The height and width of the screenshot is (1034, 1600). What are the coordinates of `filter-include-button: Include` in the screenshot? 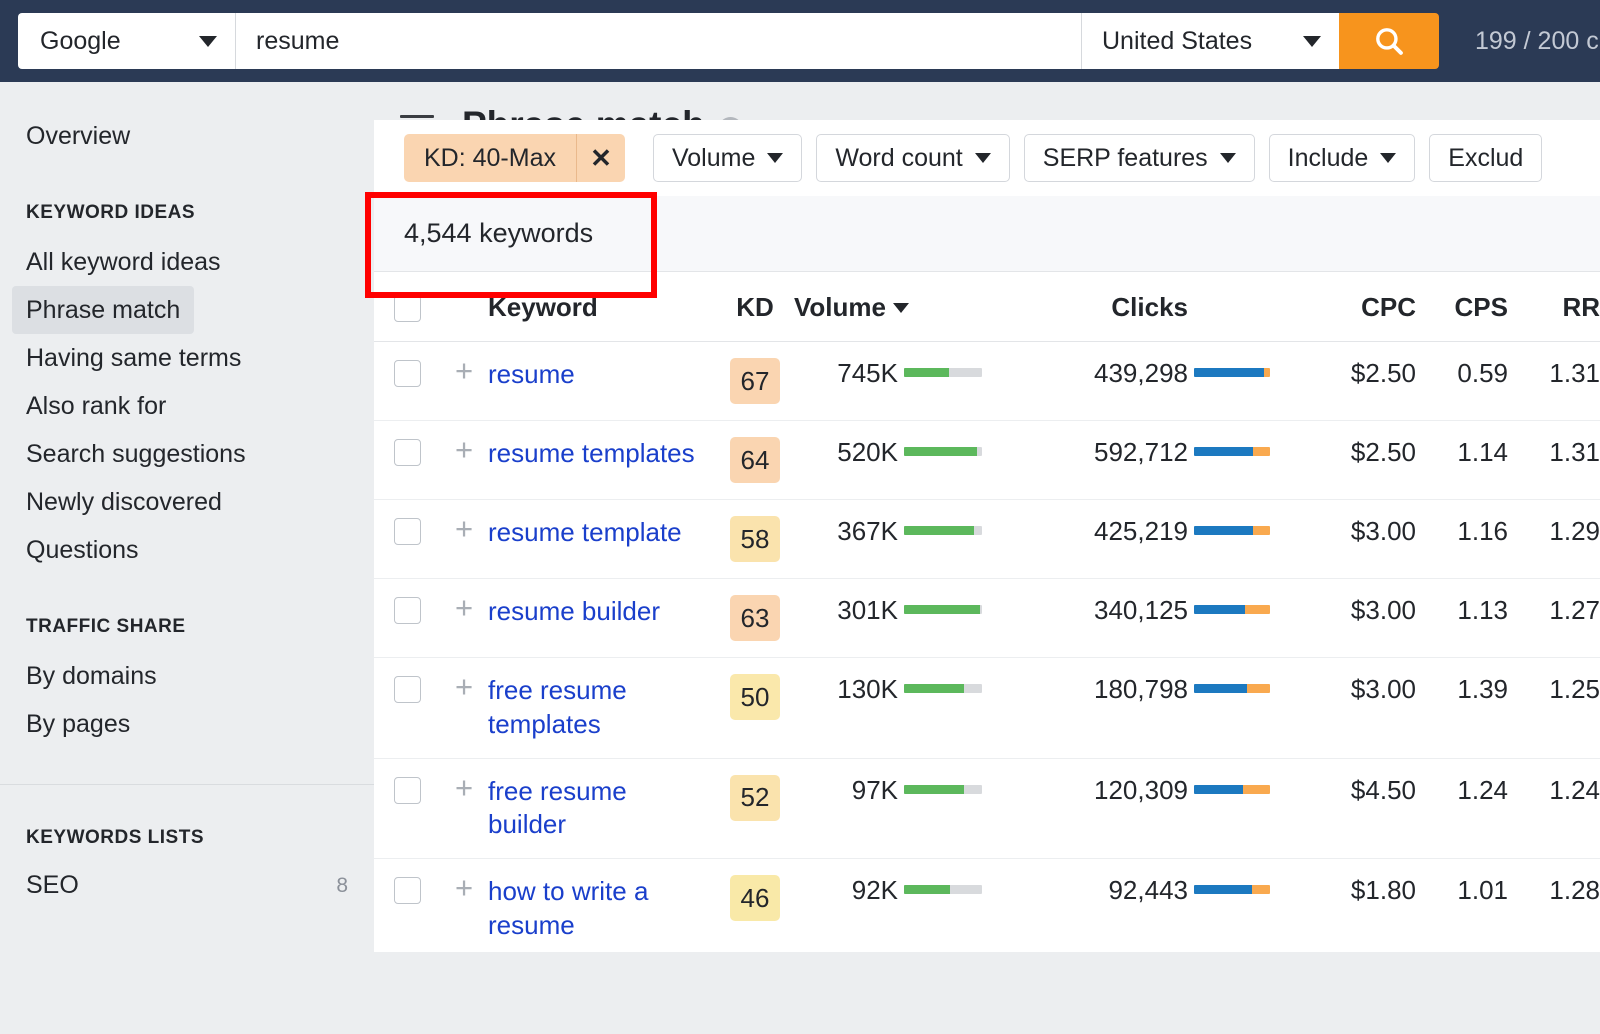 It's located at (1342, 158).